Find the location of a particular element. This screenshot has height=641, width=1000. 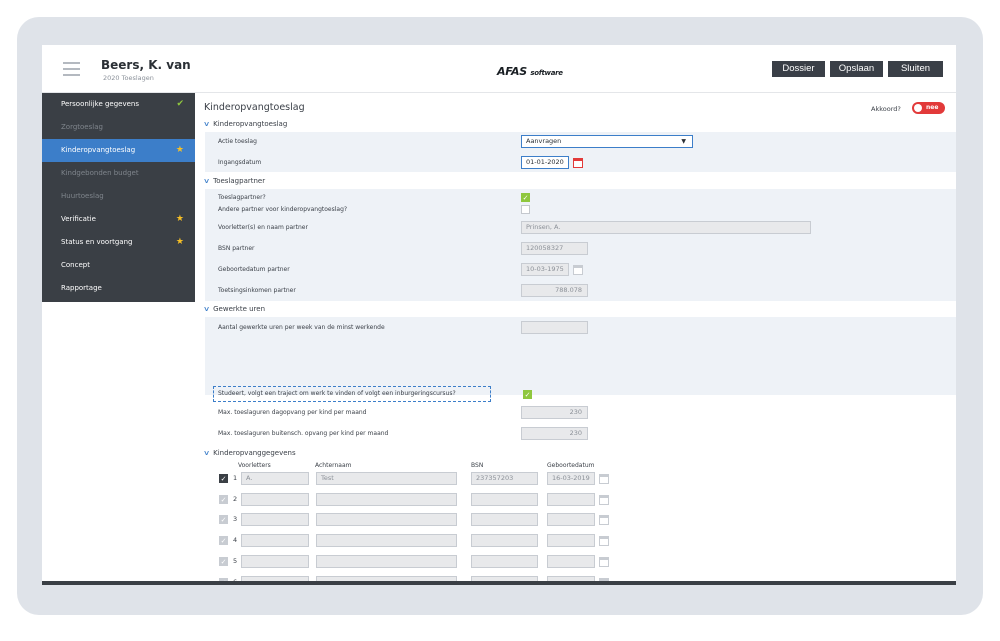

toggle-knob is located at coordinates (918, 108).